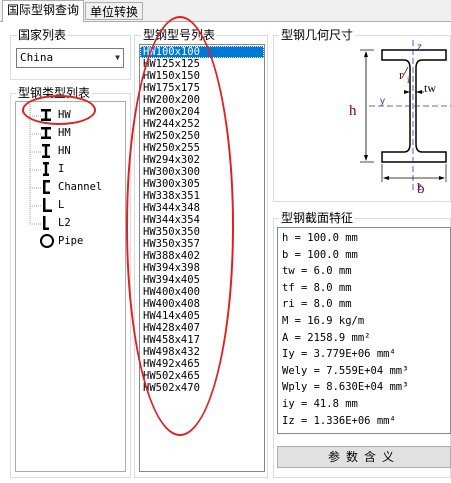 The image size is (451, 483). I want to click on model-list-item: HW244x252, so click(202, 124).